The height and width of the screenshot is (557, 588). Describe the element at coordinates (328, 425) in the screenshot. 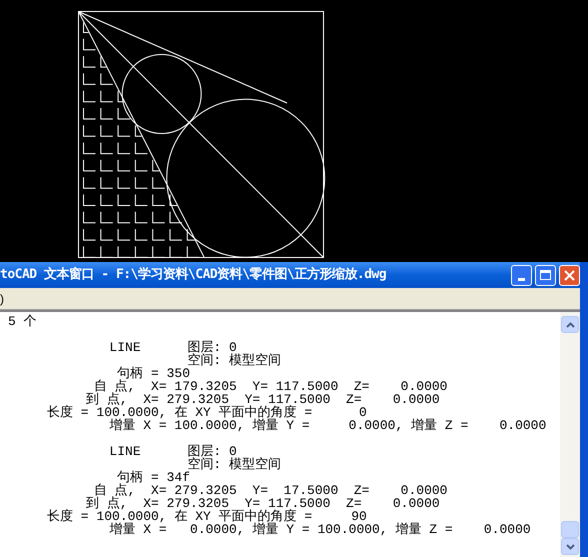

I see `output-line: 增量 X = 100.0000, 增量 Y = 0.0000, 增量 Z = 0.0000` at that location.